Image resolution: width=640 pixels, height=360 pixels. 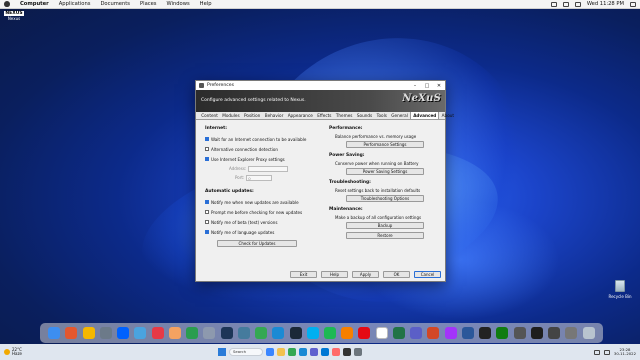 I want to click on tab-appearance: Appearance, so click(x=301, y=115).